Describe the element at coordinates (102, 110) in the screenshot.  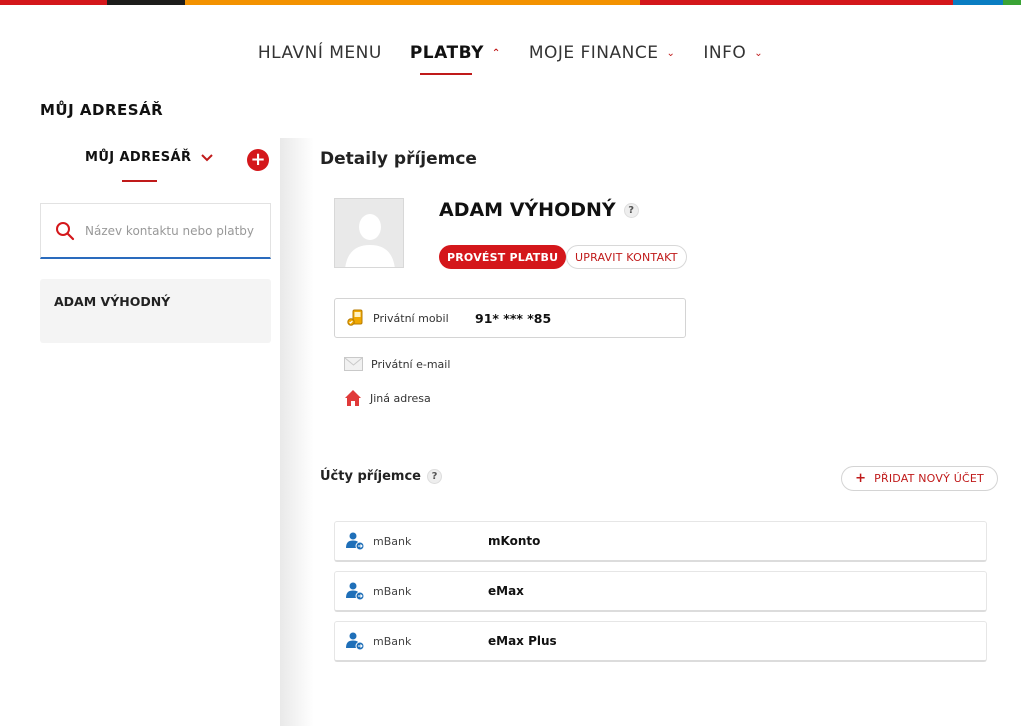
I see `page-title: MŮJ ADRESÁŘ` at that location.